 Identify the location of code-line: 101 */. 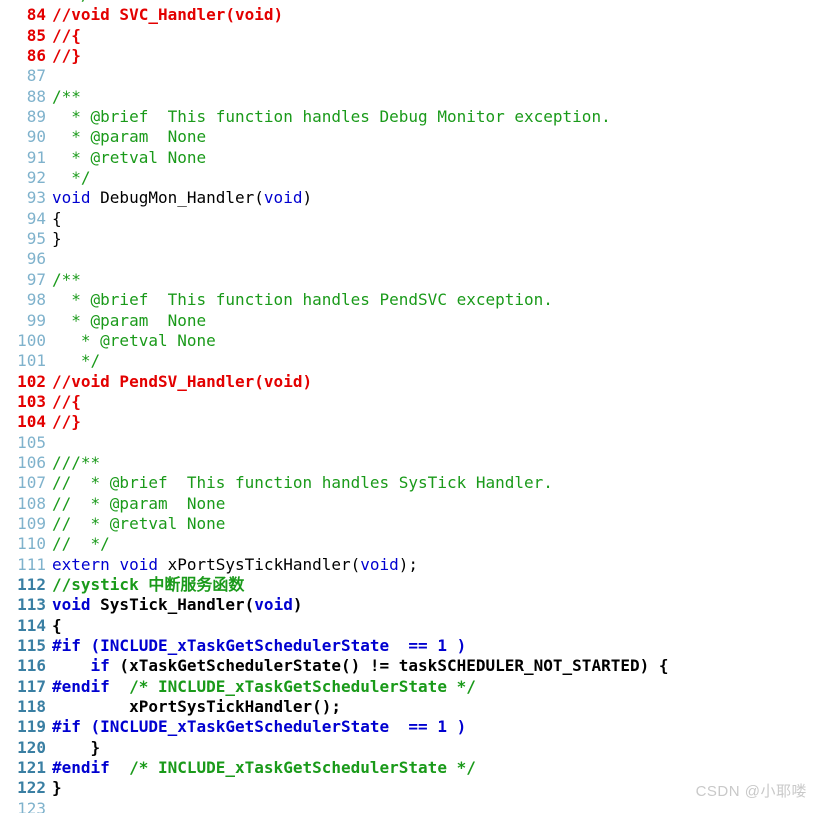
(409, 361).